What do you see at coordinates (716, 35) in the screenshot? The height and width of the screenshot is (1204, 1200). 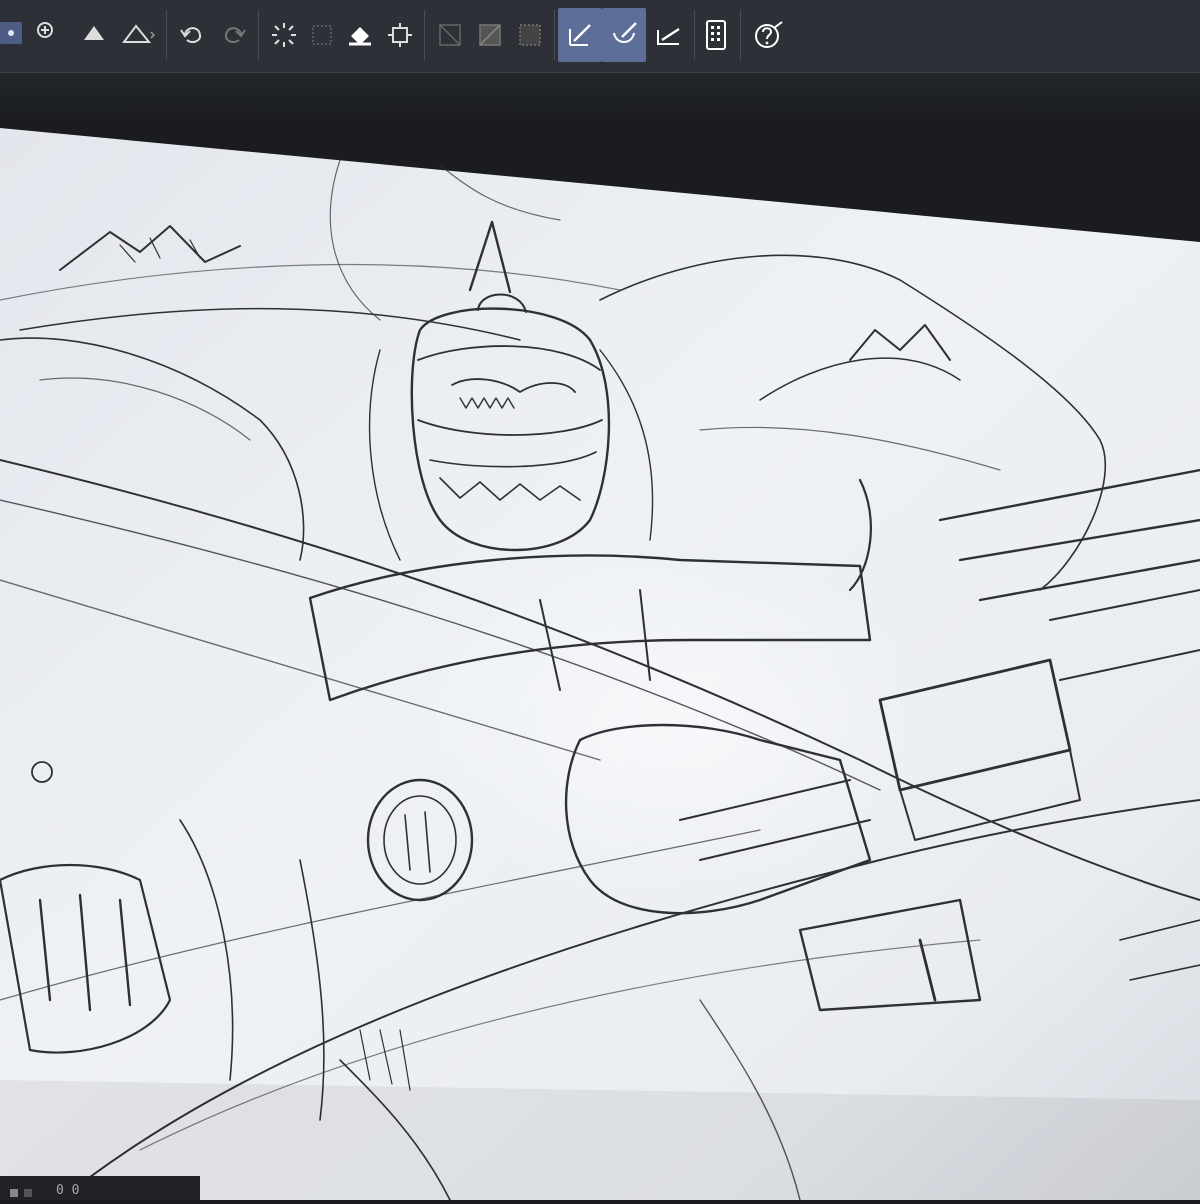 I see `tablet-icon` at bounding box center [716, 35].